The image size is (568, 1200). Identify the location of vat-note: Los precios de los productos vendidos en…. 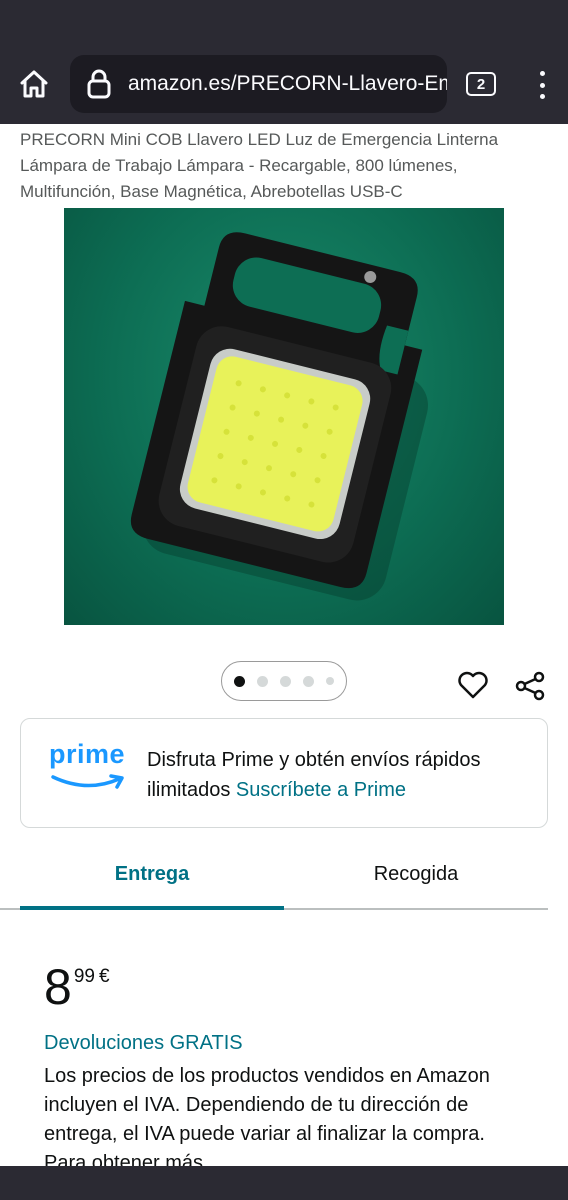
(267, 1115).